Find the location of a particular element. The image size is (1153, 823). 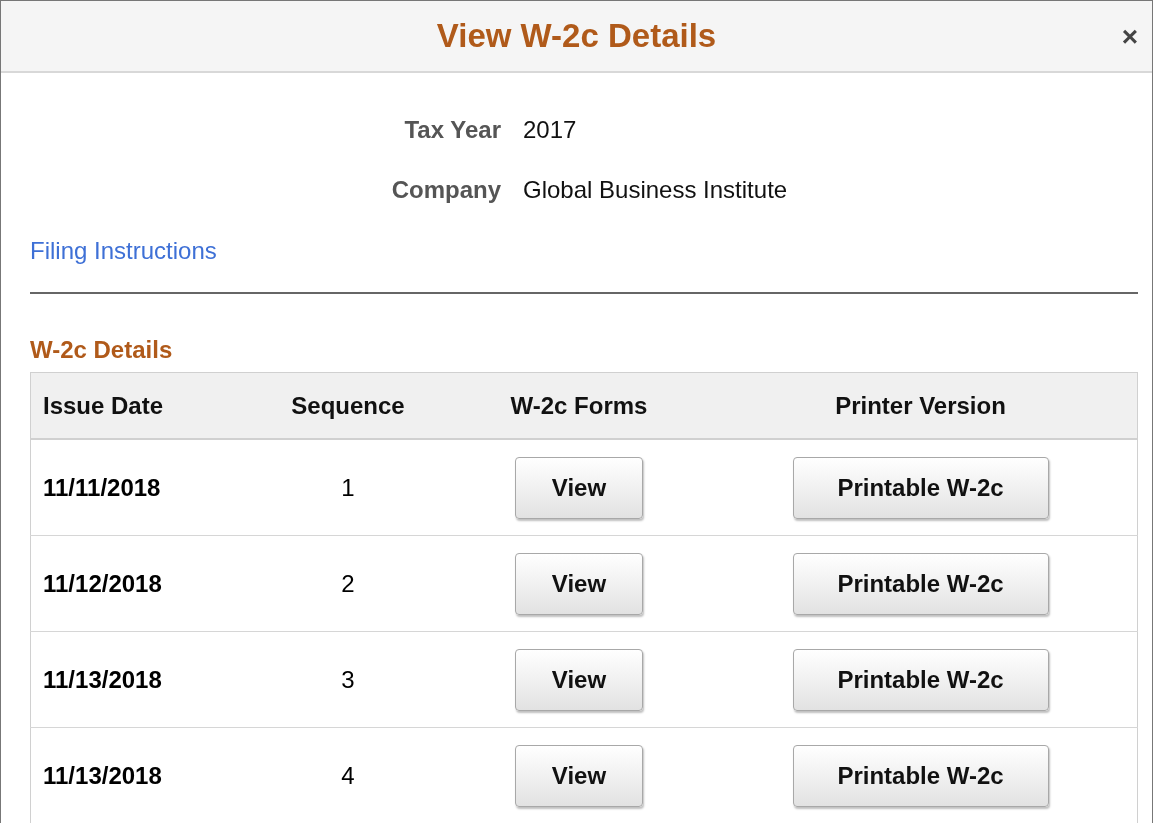

column-header: Sequence is located at coordinates (348, 405).